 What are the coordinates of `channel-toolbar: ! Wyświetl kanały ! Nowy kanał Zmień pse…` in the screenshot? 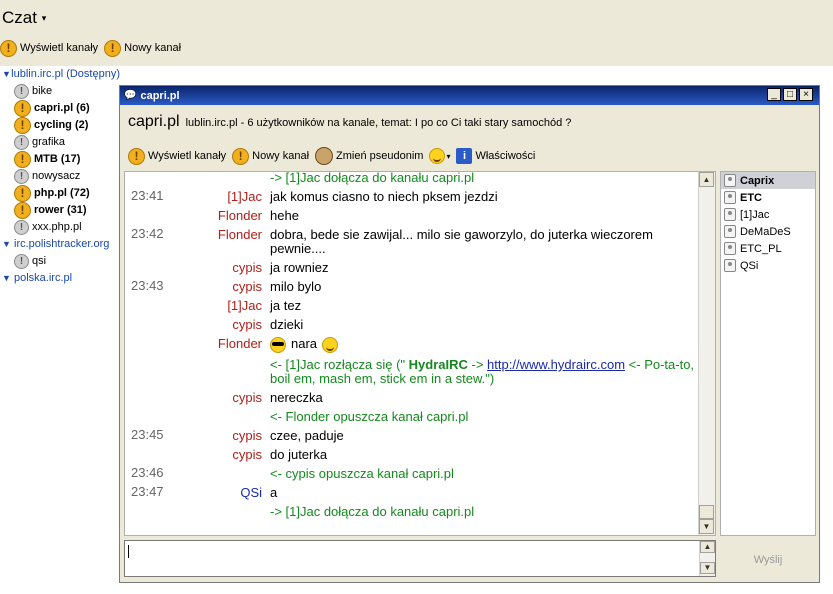 It's located at (334, 156).